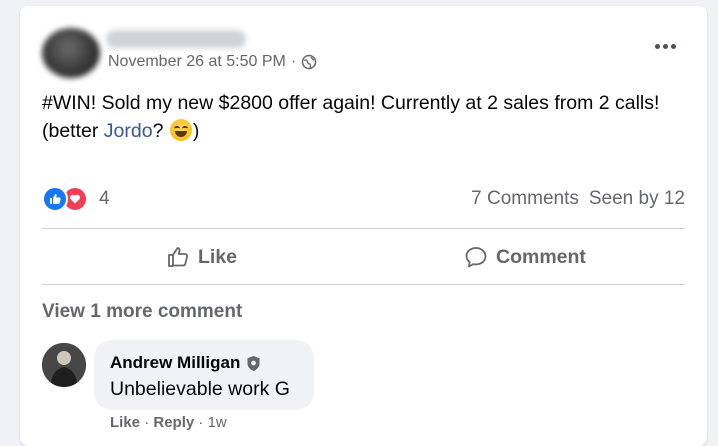 The width and height of the screenshot is (718, 446). What do you see at coordinates (217, 422) in the screenshot?
I see `comment-age: 1w` at bounding box center [217, 422].